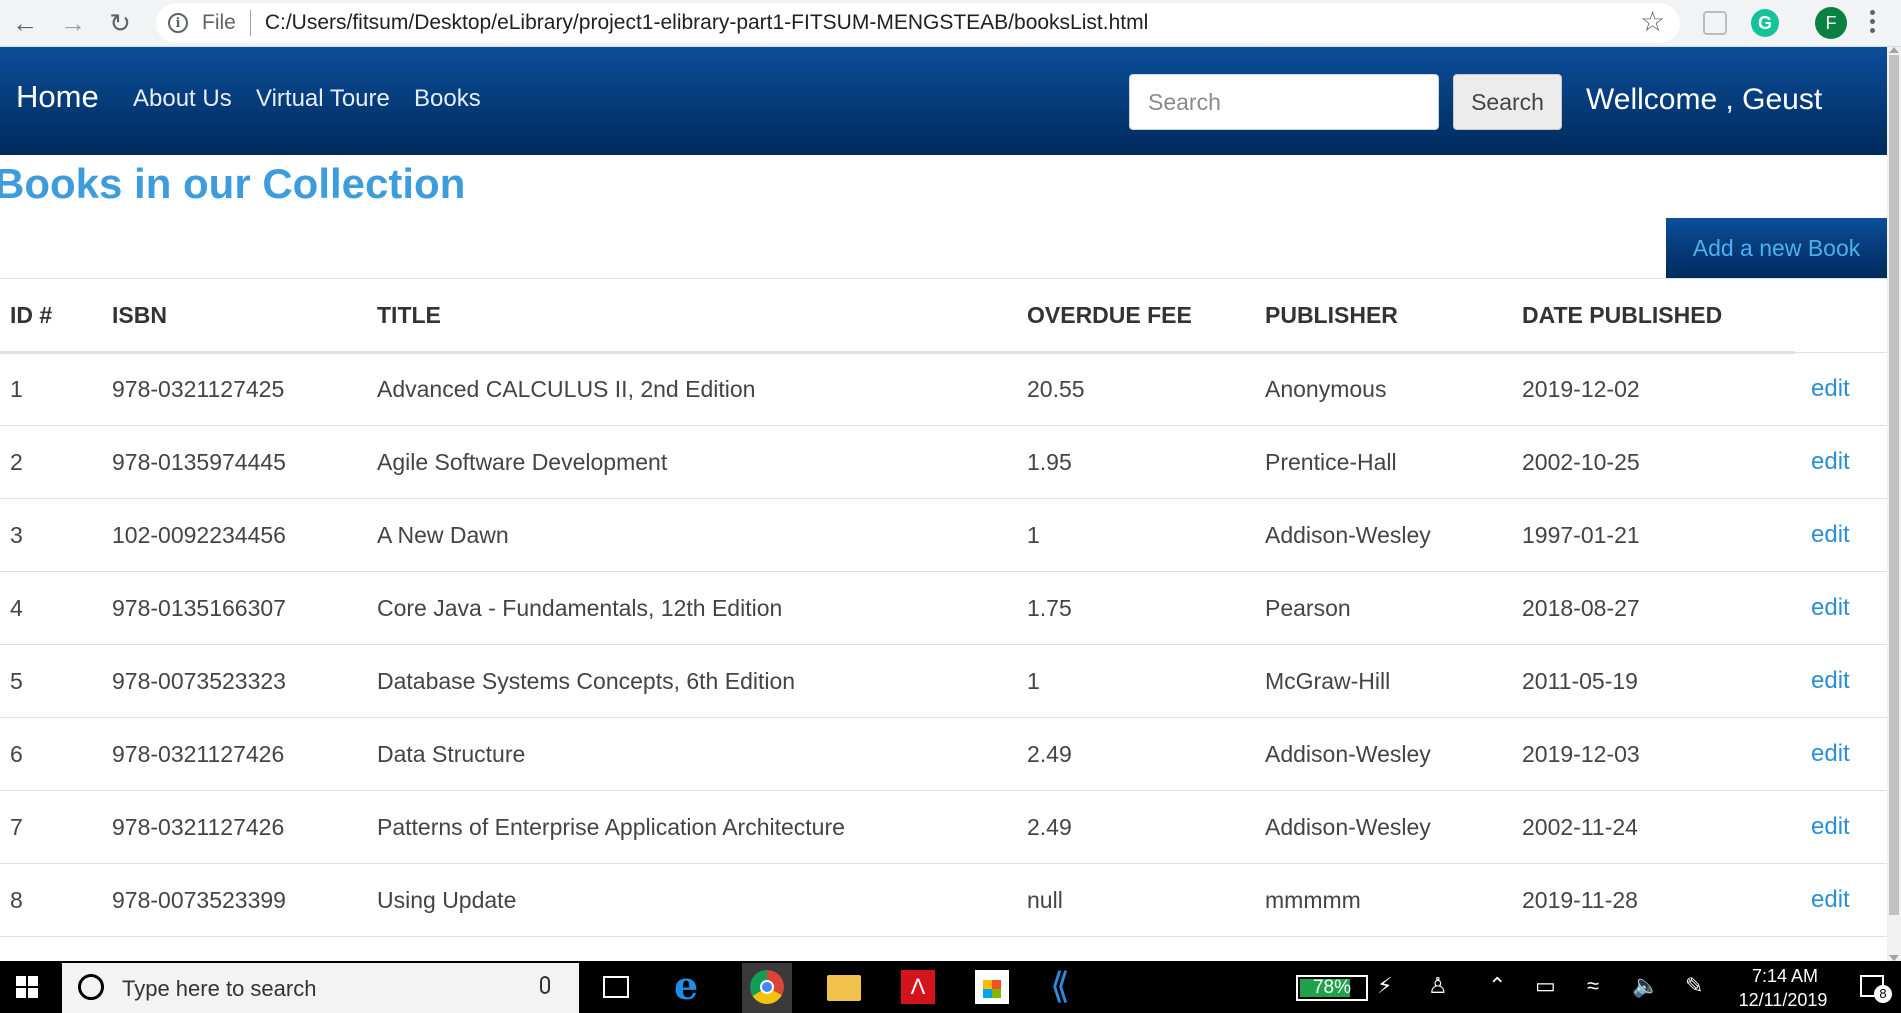 The image size is (1901, 1013). Describe the element at coordinates (1765, 23) in the screenshot. I see `grammarly-extension-icon: G` at that location.